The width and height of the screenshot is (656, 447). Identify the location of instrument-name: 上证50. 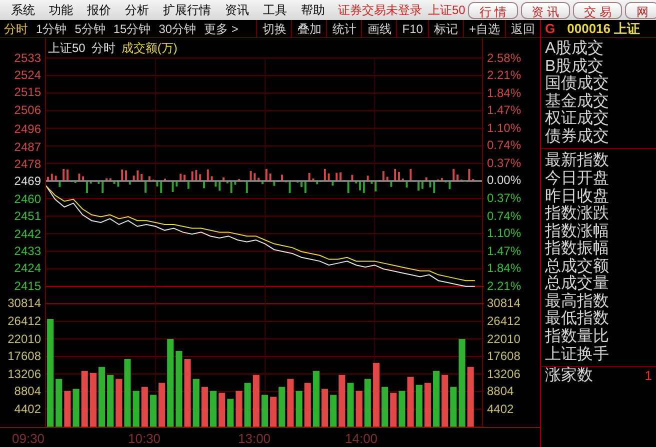
(447, 10).